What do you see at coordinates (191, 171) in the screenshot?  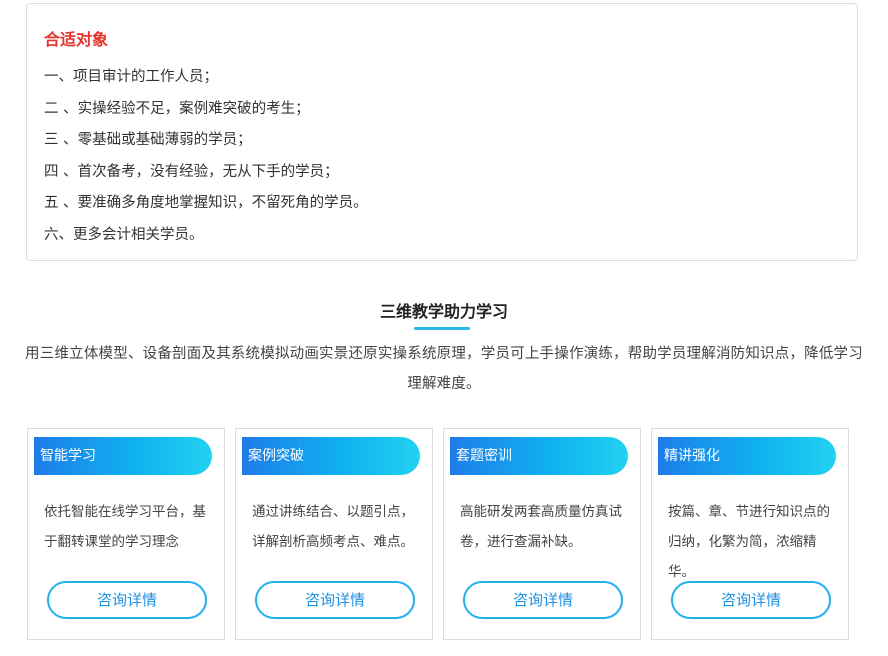 I see `list-item: 四 、首次备考，没有经验，无从下手的学员；` at bounding box center [191, 171].